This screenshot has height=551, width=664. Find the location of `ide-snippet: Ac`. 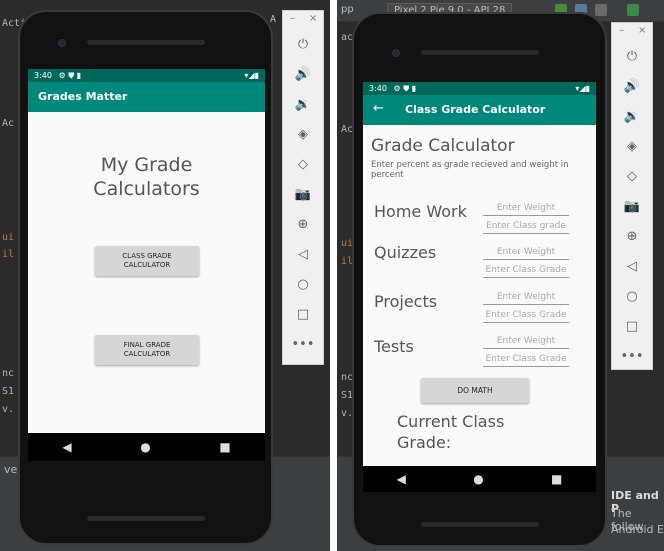

ide-snippet: Ac is located at coordinates (8, 123).